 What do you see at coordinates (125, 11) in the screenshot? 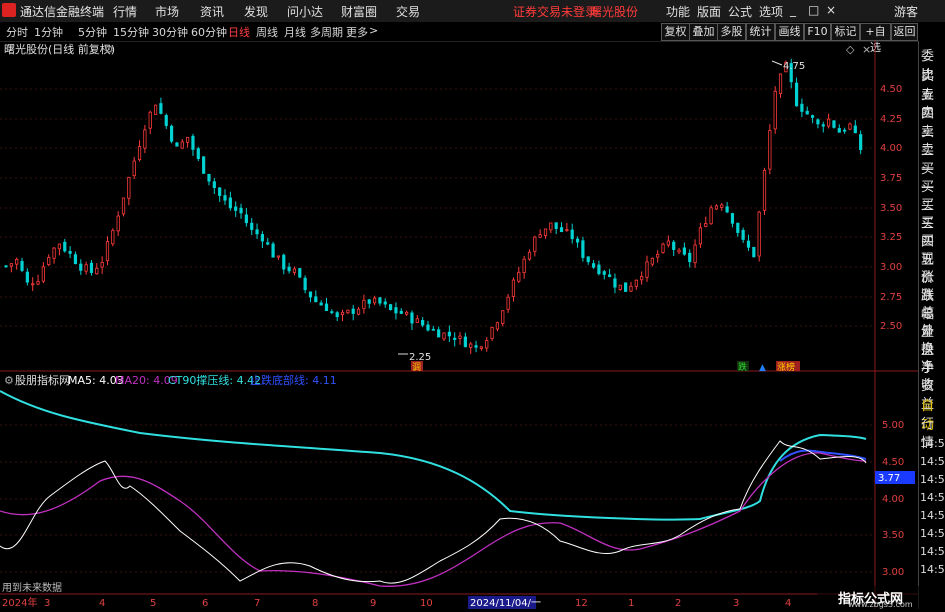
I see `menu-item: 行情` at bounding box center [125, 11].